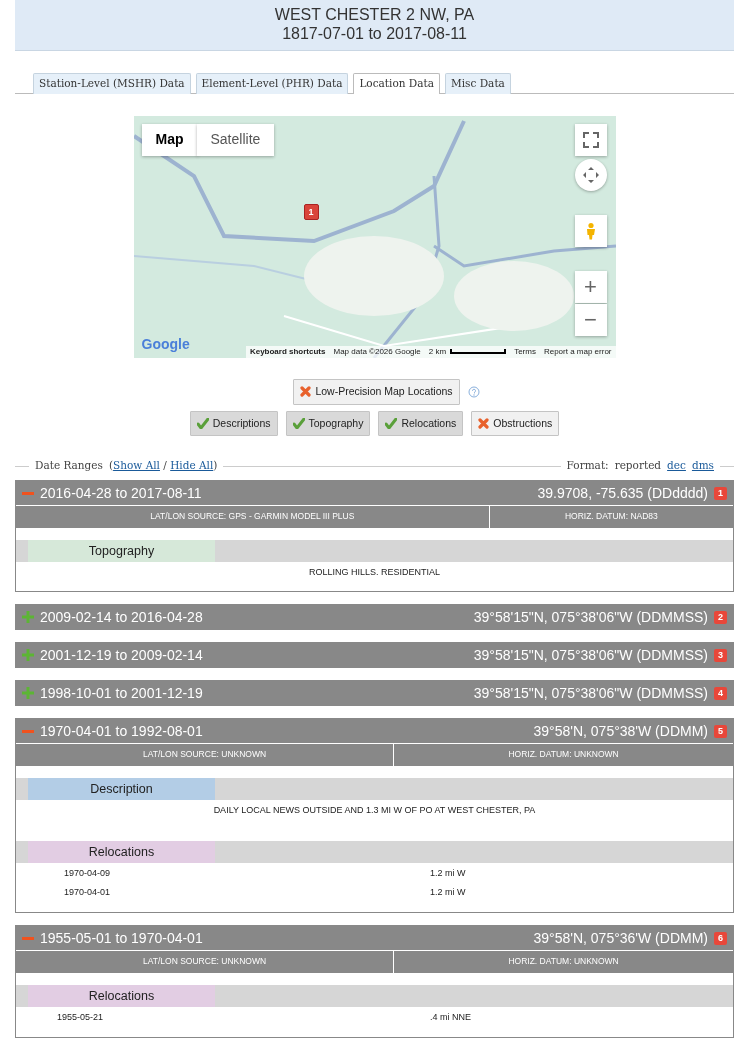 This screenshot has width=746, height=1061. I want to click on latlon-source: LAT/LON SOURCE: GPS - GARMIN MODEL III PLUS, so click(253, 516).